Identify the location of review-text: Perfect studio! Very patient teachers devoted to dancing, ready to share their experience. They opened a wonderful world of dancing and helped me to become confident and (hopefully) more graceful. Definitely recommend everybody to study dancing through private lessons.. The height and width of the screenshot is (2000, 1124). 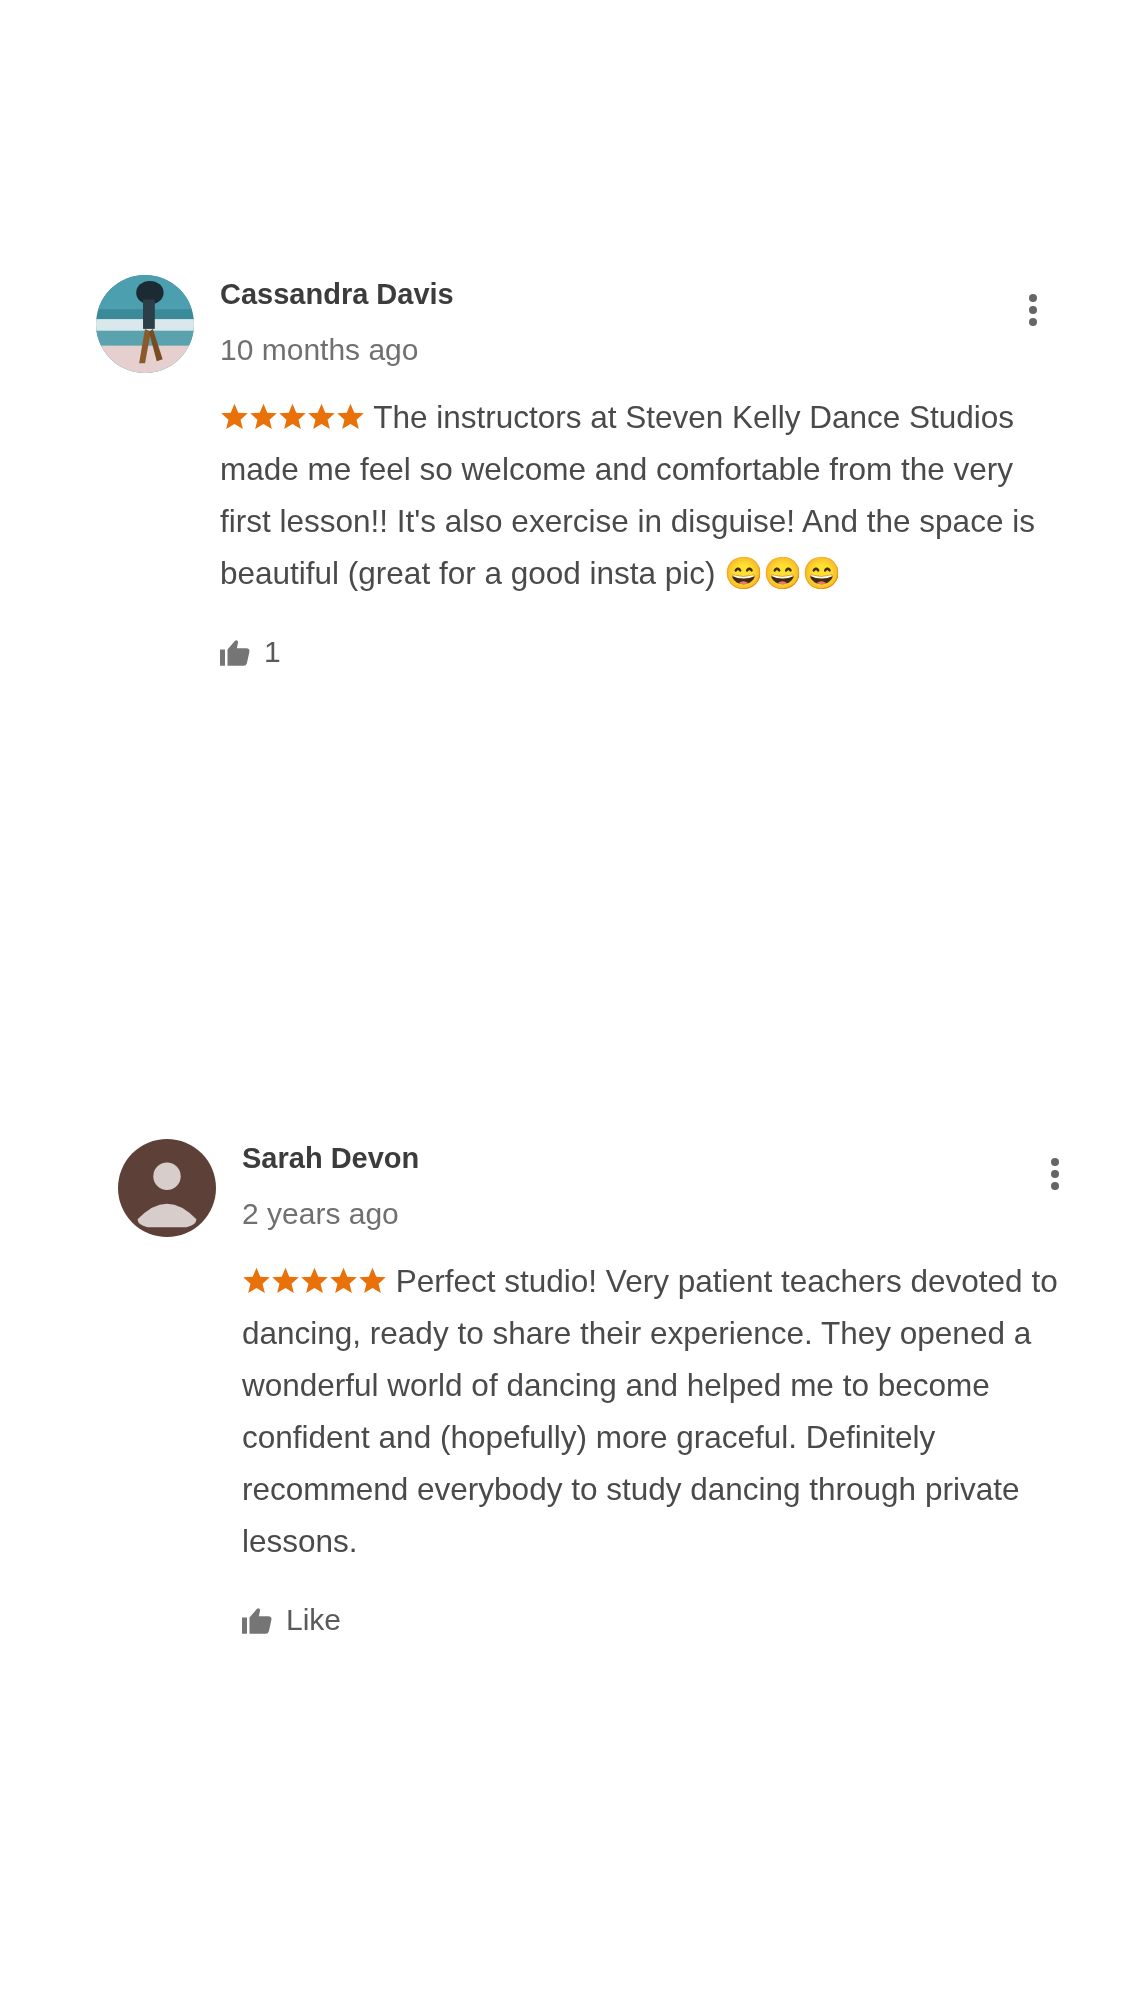
(650, 1411).